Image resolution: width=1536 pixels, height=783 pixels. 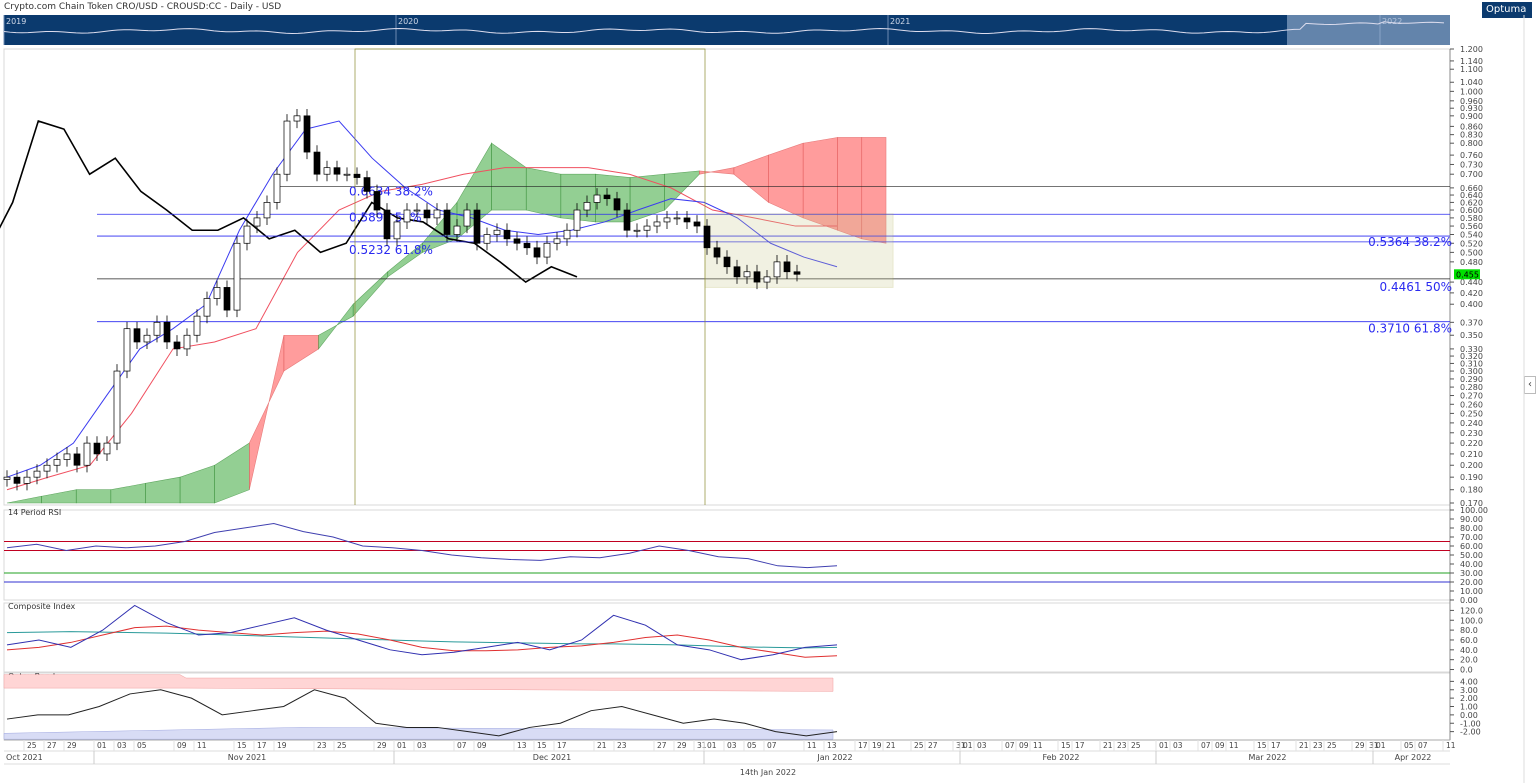 I want to click on panel-title: Composite Index, so click(x=42, y=606).